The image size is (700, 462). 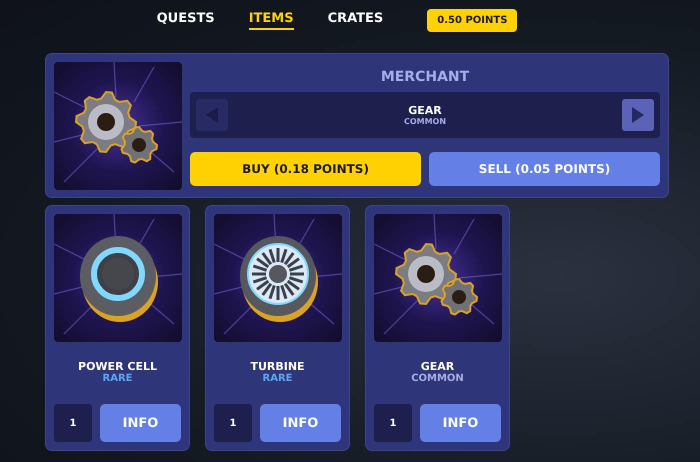 I want to click on buy-button: BUY (0.18 POINTS), so click(x=305, y=169).